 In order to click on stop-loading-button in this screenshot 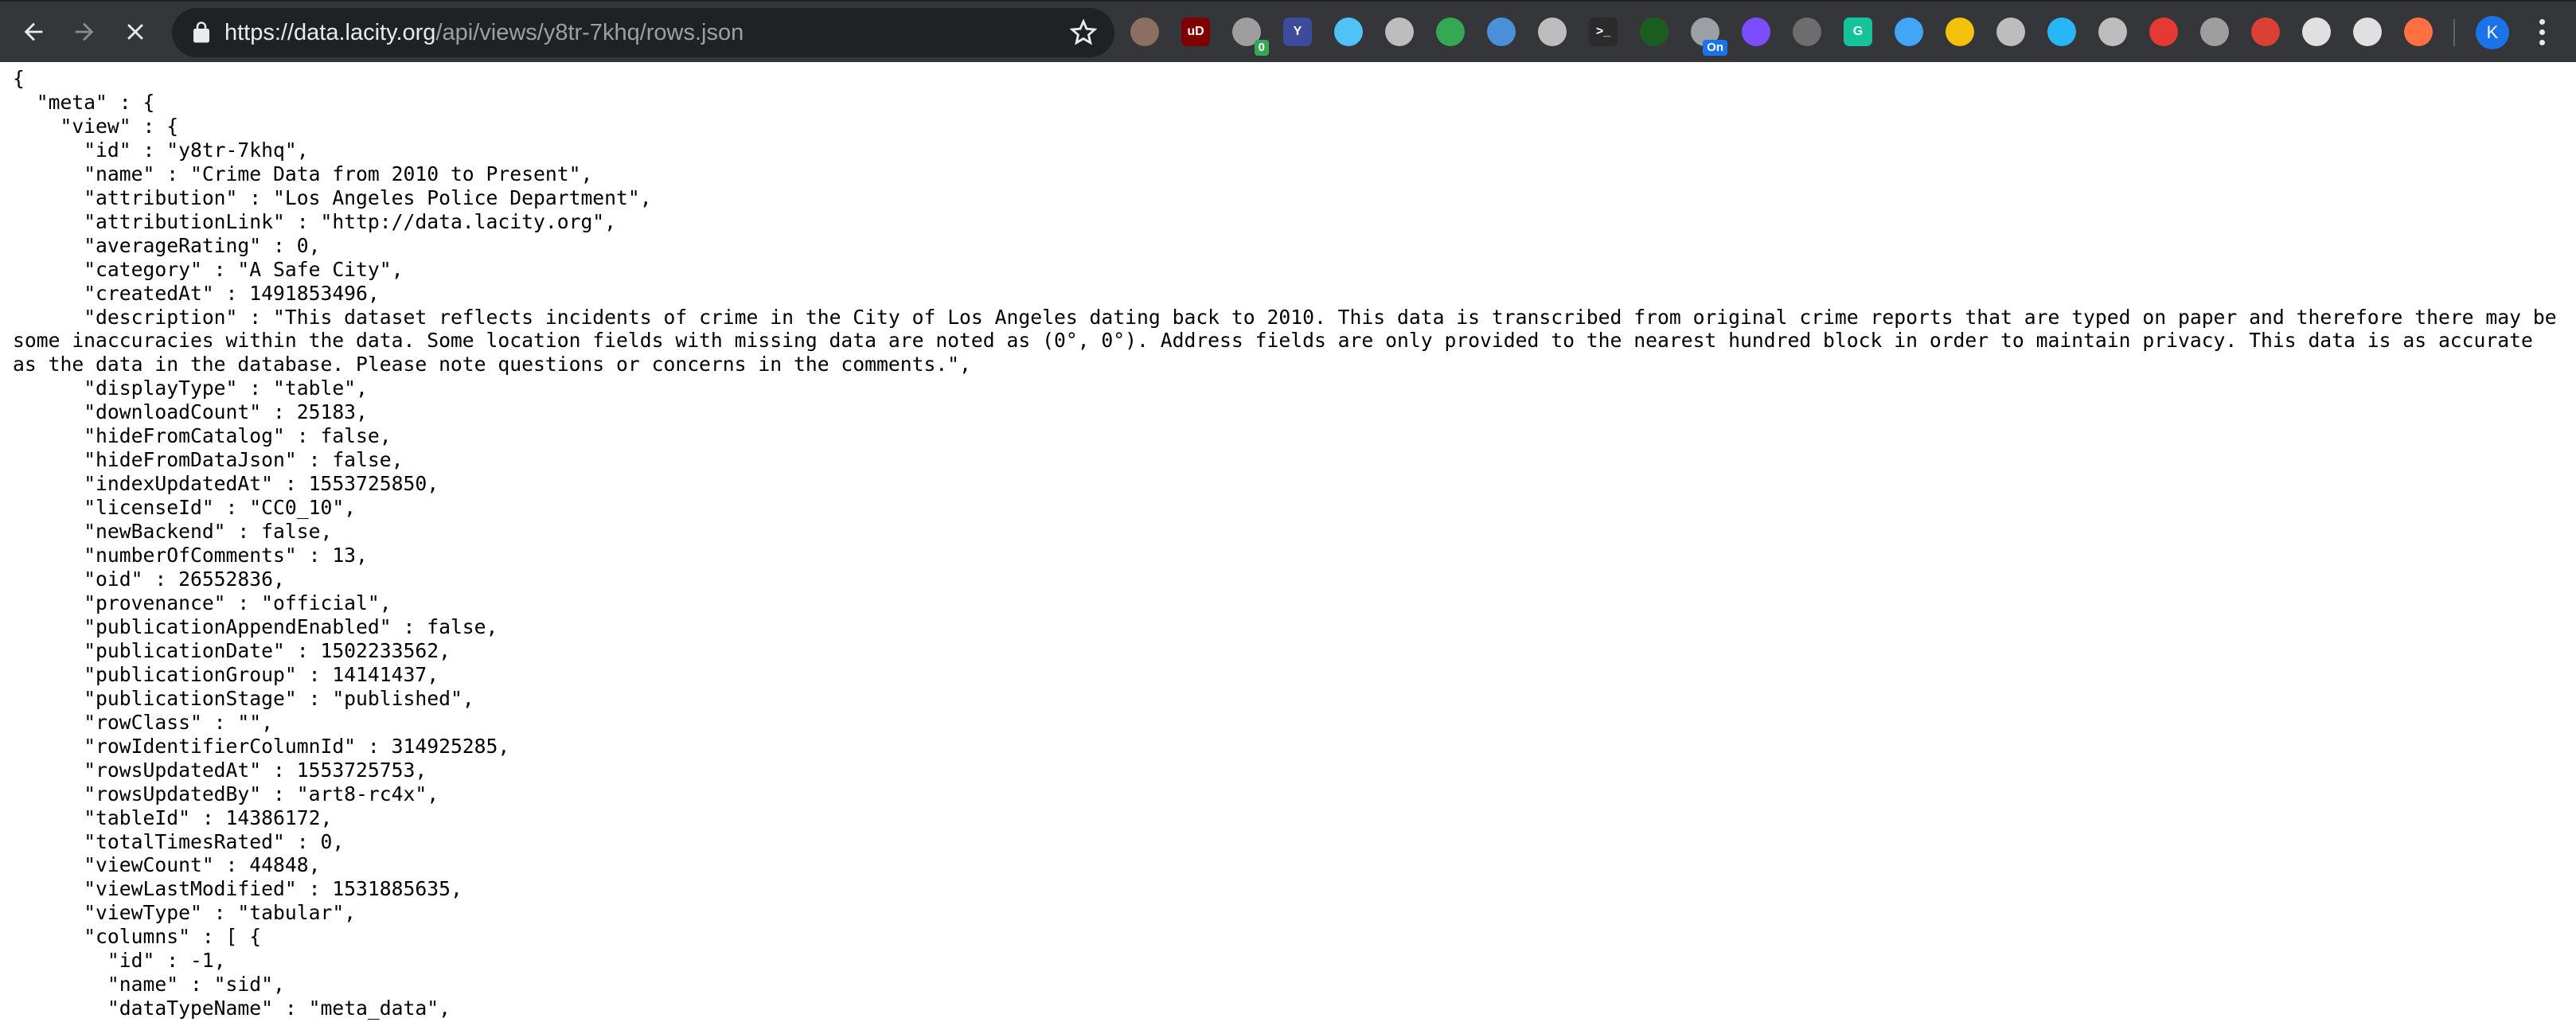, I will do `click(135, 32)`.